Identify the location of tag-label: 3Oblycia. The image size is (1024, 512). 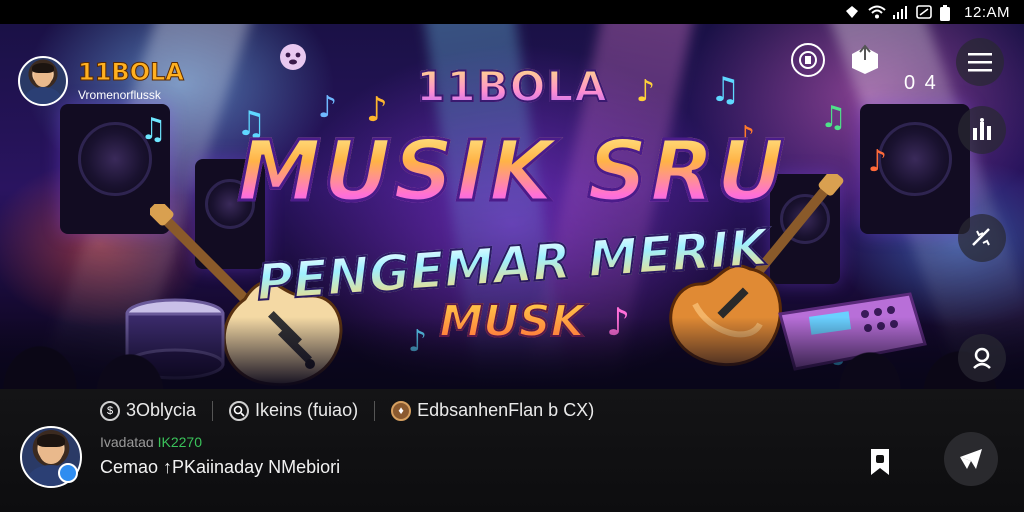
(161, 410).